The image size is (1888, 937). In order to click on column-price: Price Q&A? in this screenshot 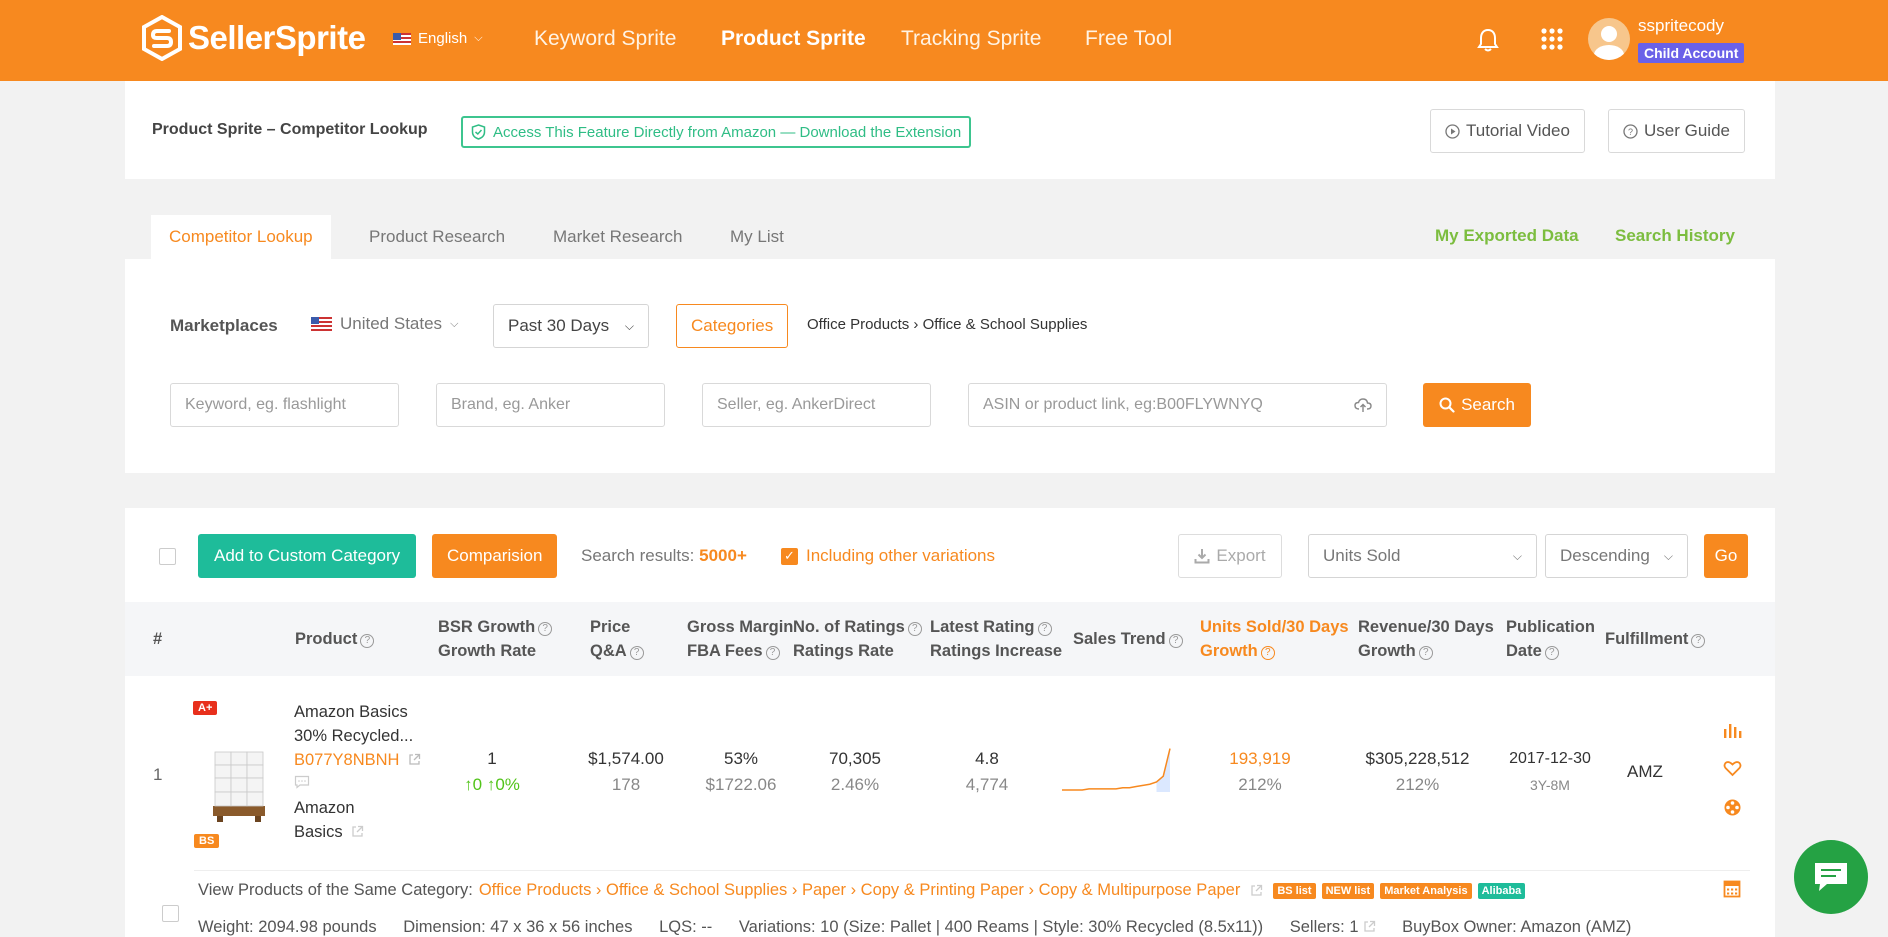, I will do `click(617, 639)`.